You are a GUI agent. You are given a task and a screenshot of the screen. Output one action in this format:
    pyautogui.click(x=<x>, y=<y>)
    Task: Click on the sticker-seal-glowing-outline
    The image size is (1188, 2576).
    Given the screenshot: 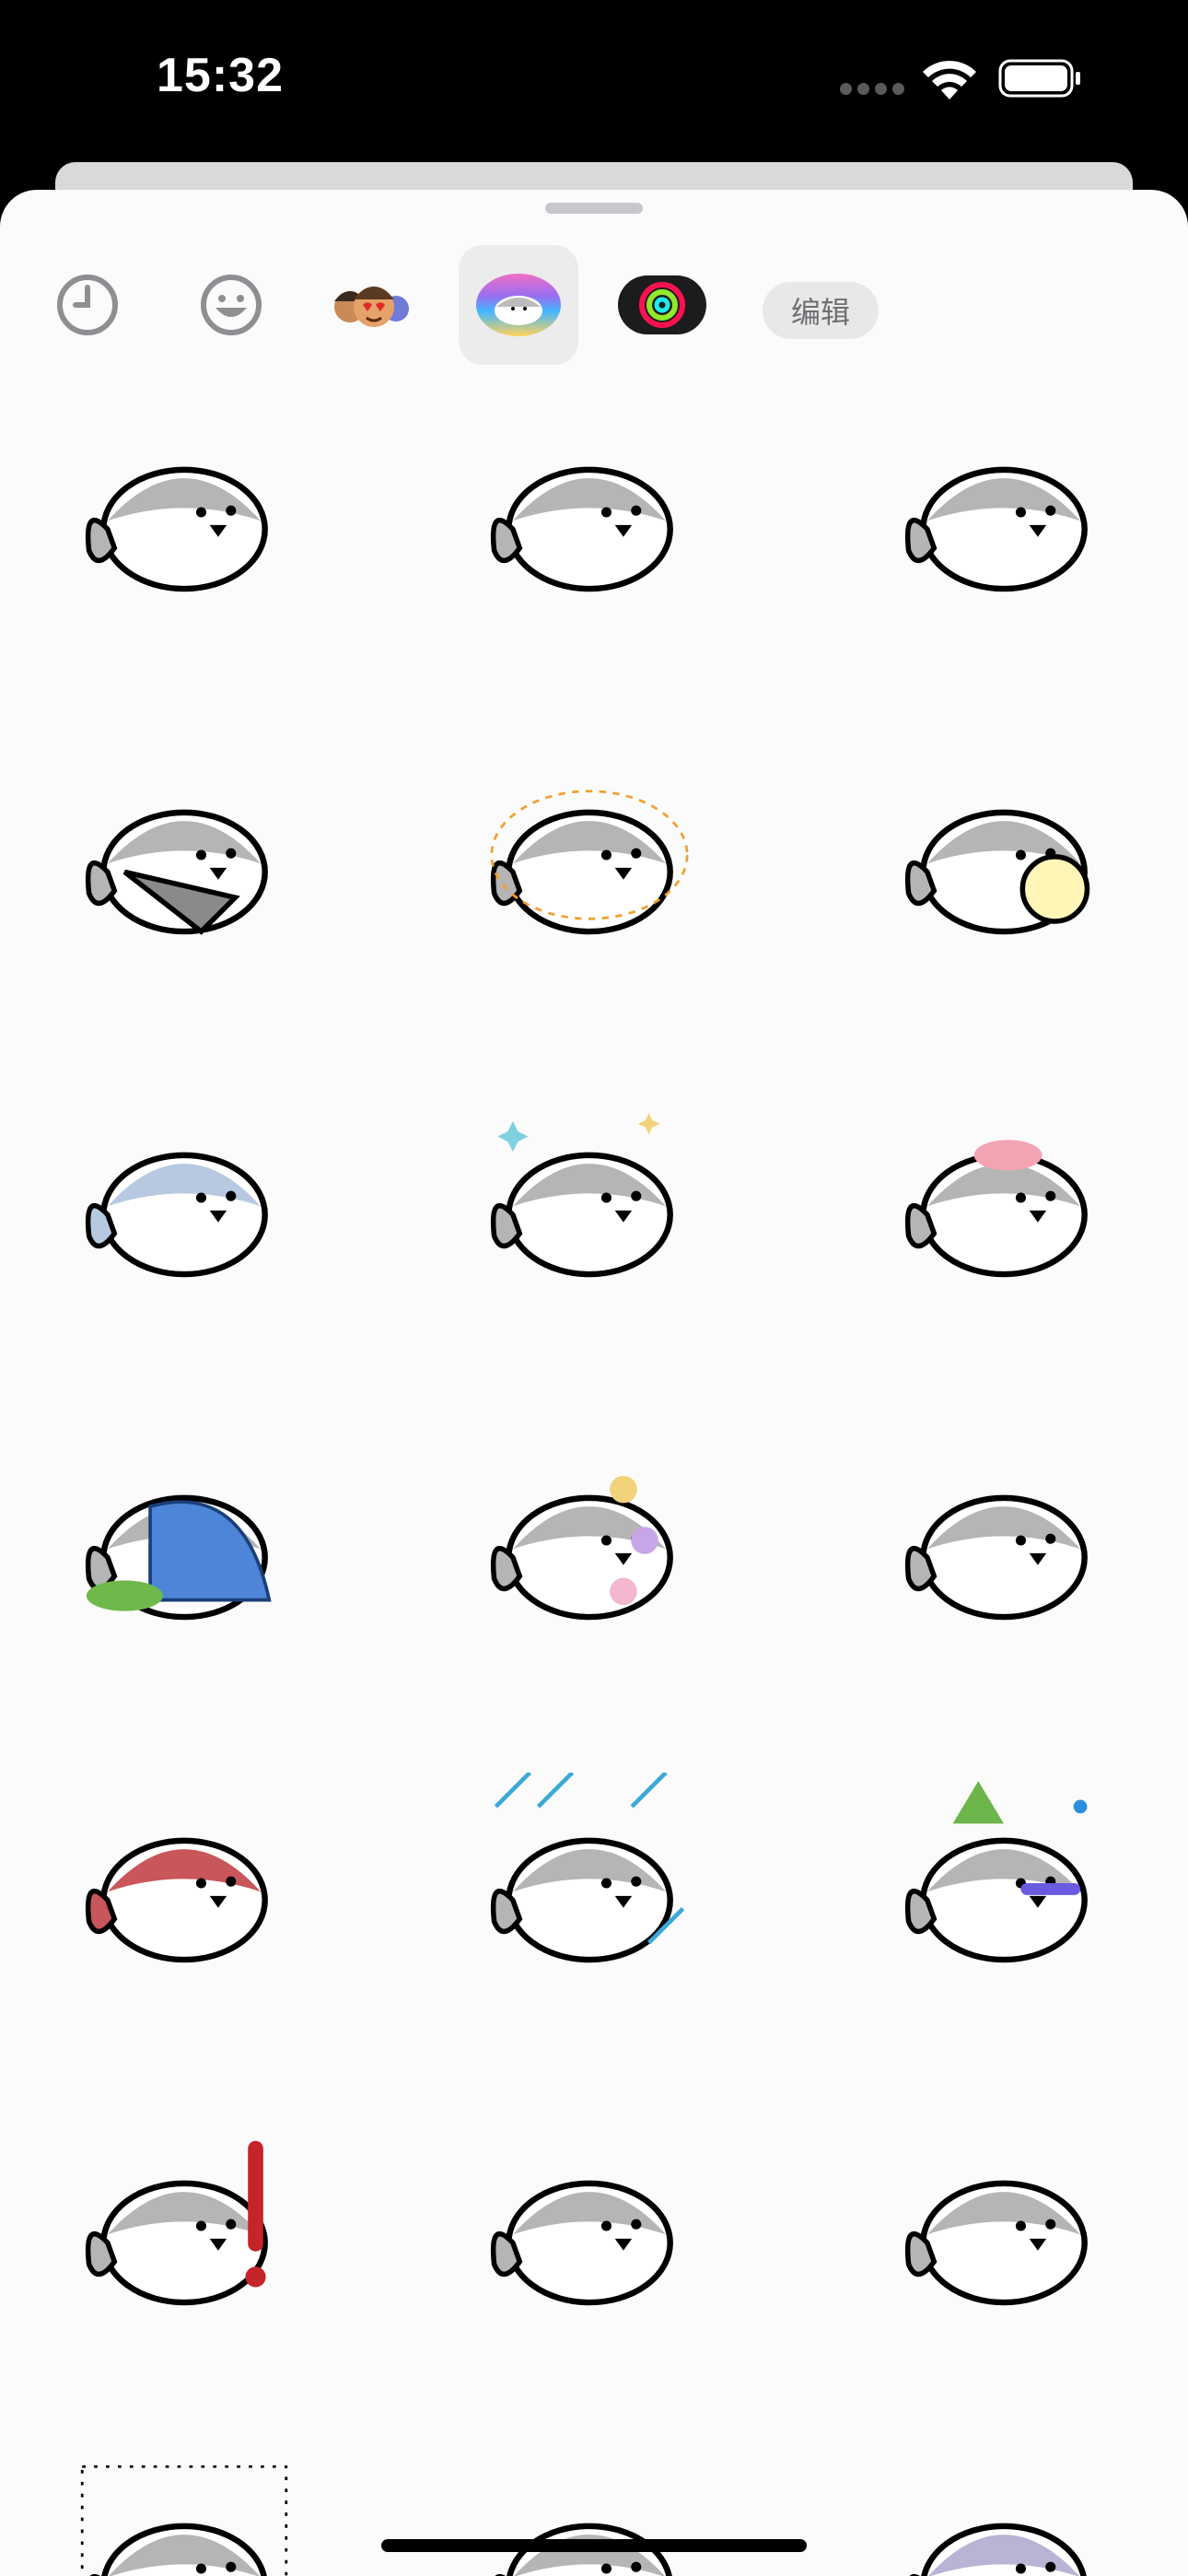 What is the action you would take?
    pyautogui.click(x=589, y=855)
    